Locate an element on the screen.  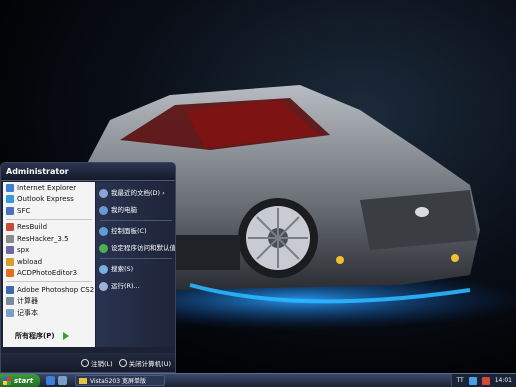
submenu-arrow-icon: › is located at coordinates (163, 193).